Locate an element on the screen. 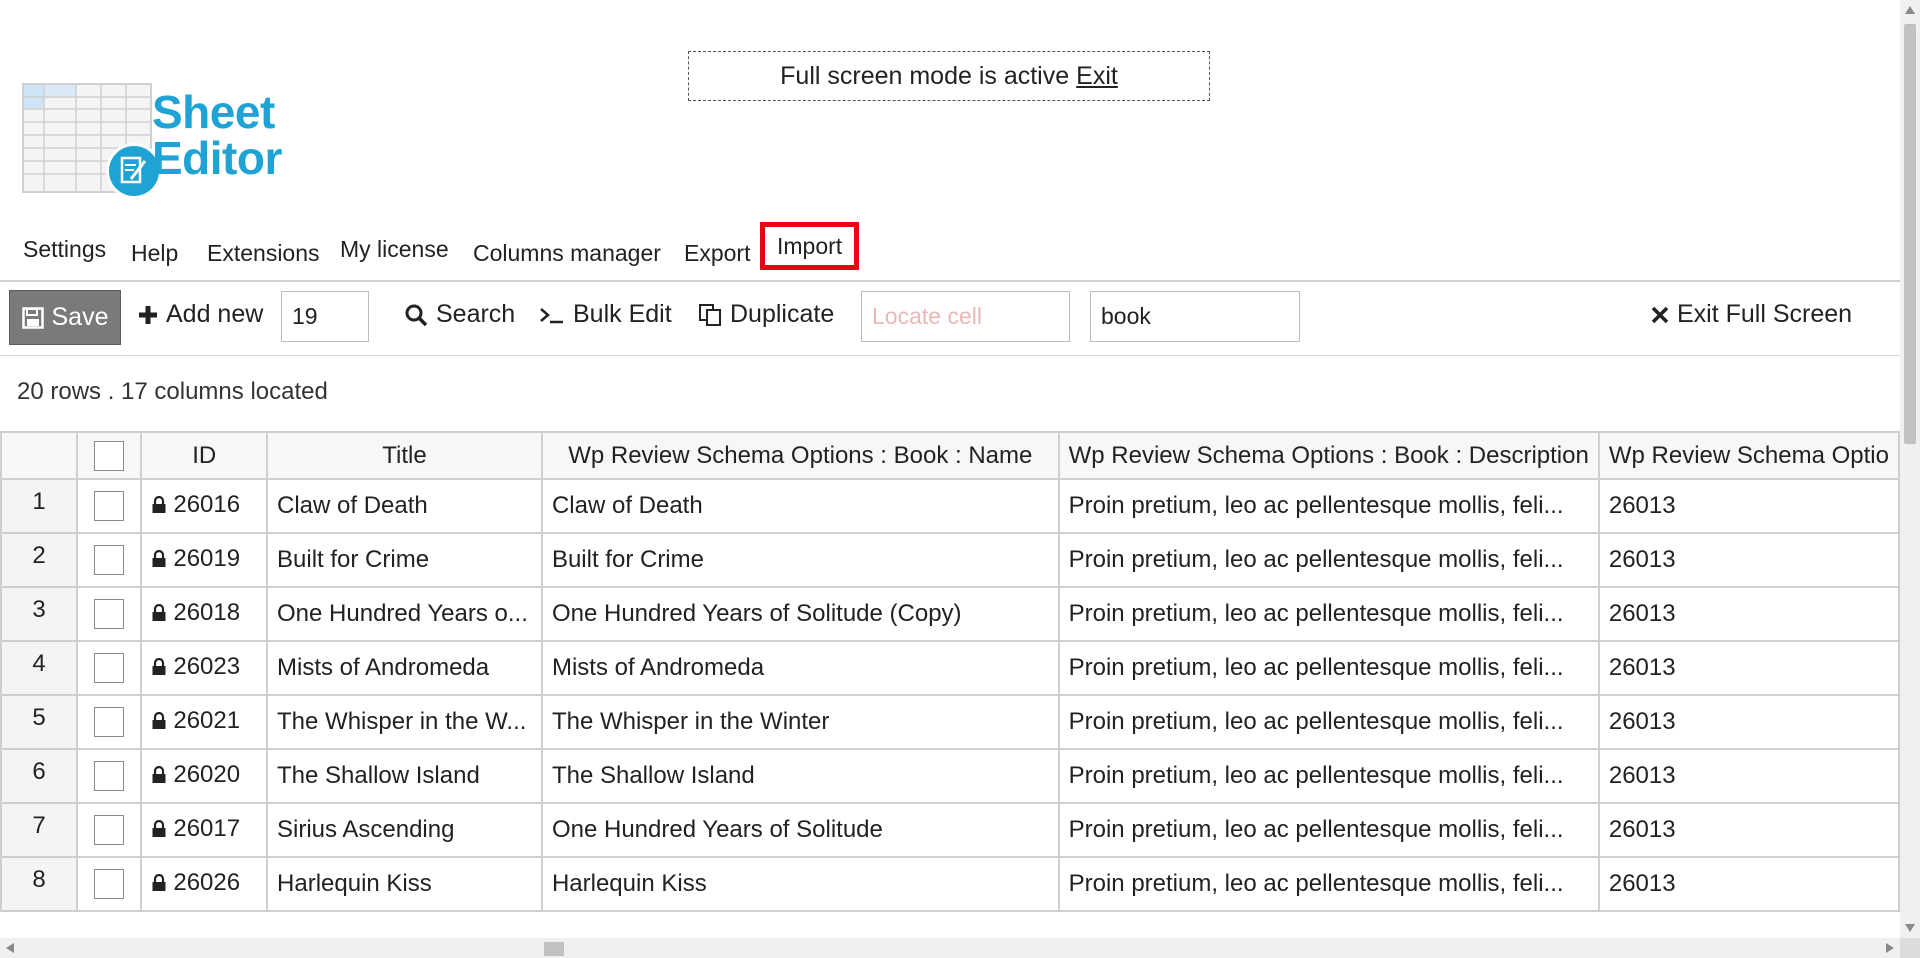  id-value: 26023 is located at coordinates (207, 666).